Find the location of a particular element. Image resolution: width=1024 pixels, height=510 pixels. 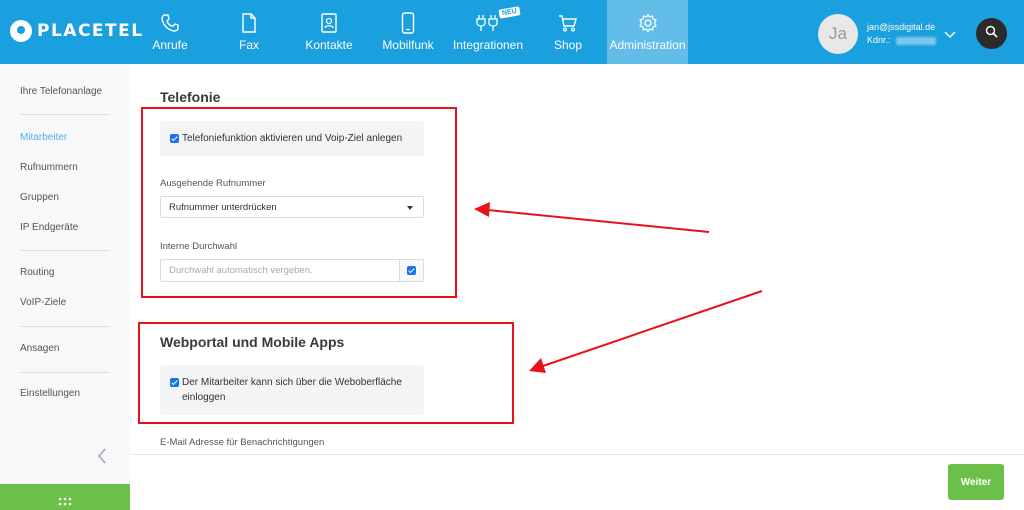

document-icon is located at coordinates (249, 23).